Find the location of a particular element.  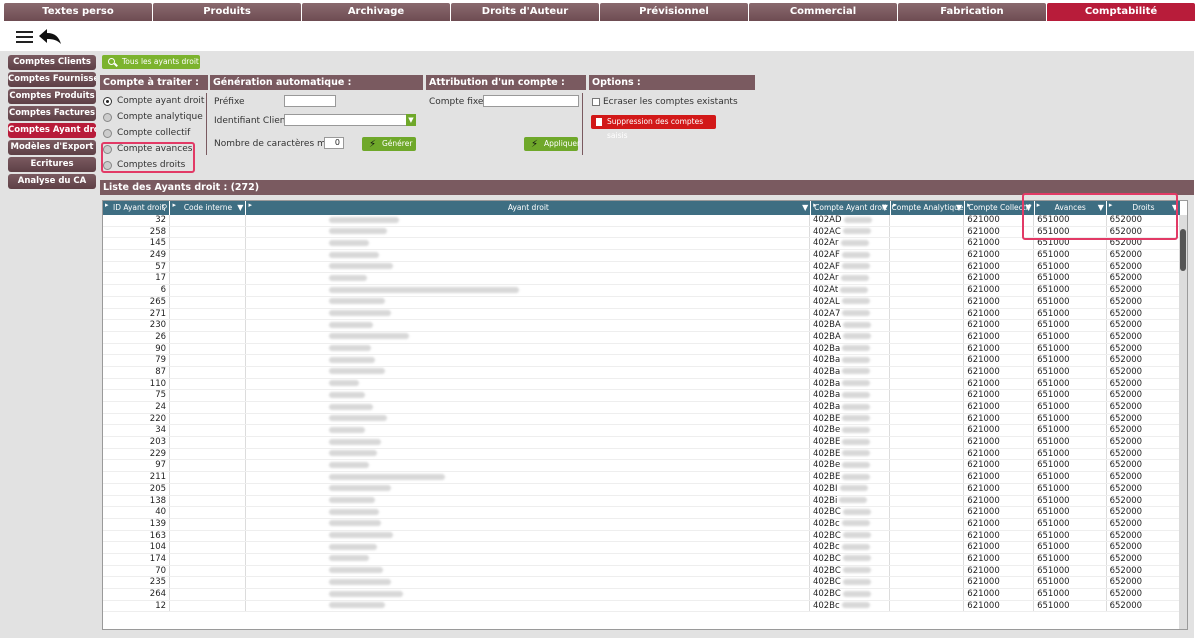

apply-button: ⚡ Appliquer is located at coordinates (552, 144).